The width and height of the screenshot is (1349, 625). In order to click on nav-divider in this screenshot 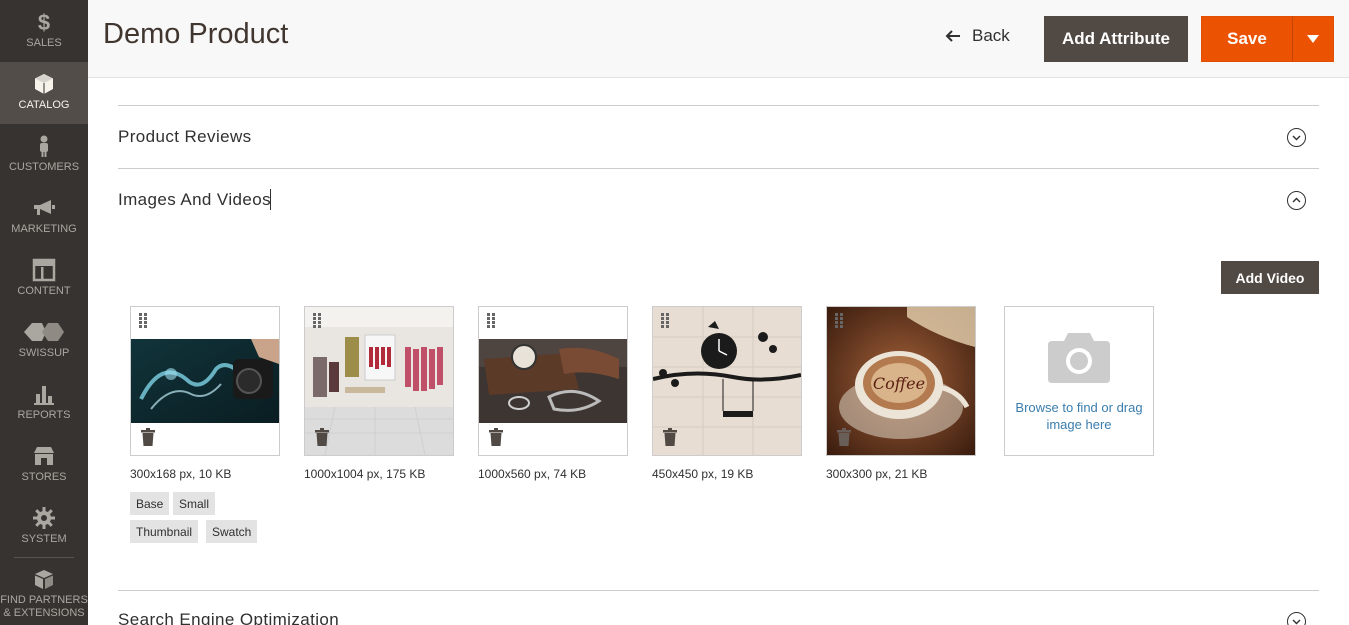, I will do `click(44, 557)`.